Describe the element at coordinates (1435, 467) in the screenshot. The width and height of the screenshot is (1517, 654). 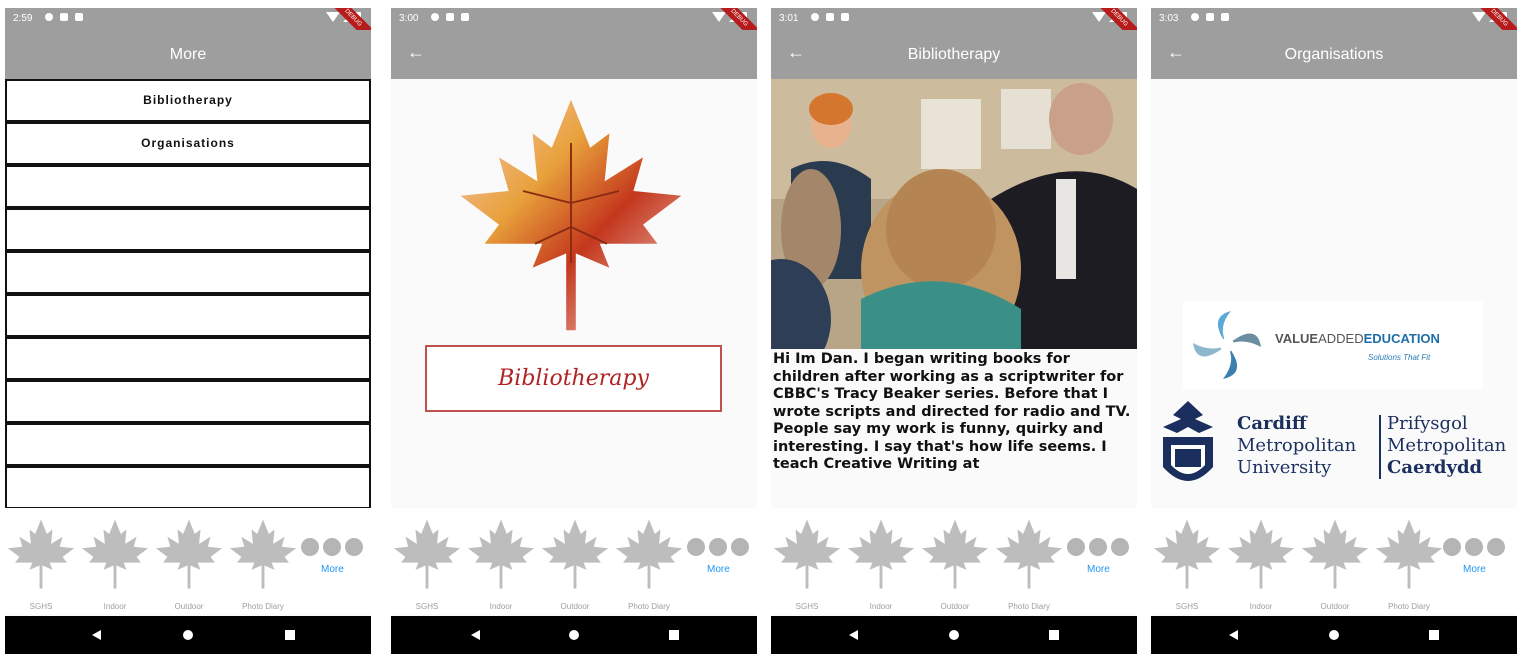
I see `cardiff-welsh-line-3: Caerdydd` at that location.